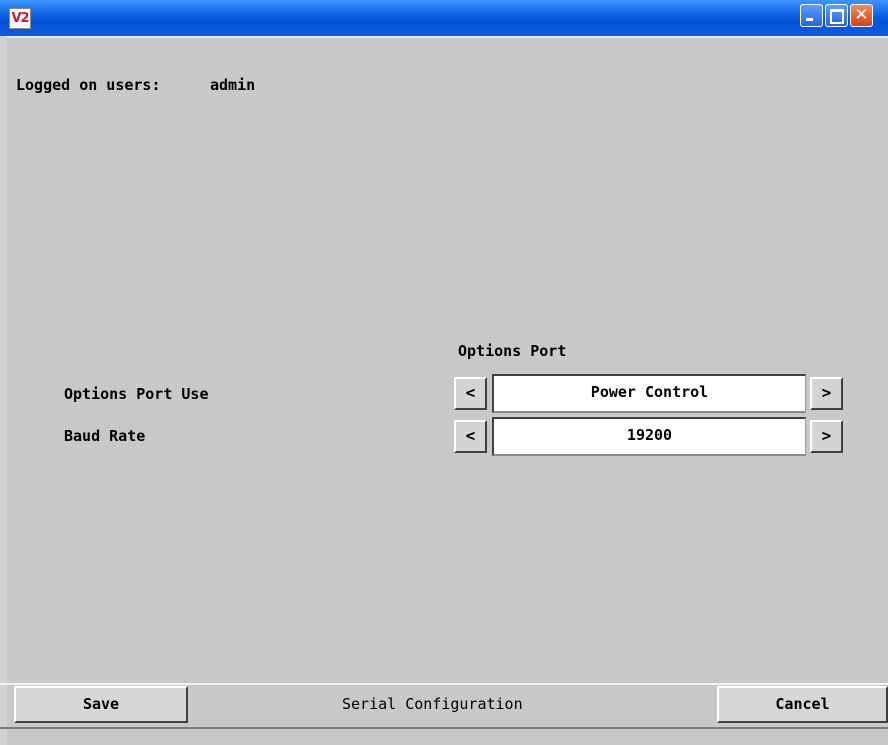 The width and height of the screenshot is (888, 745). I want to click on minimize-icon, so click(809, 19).